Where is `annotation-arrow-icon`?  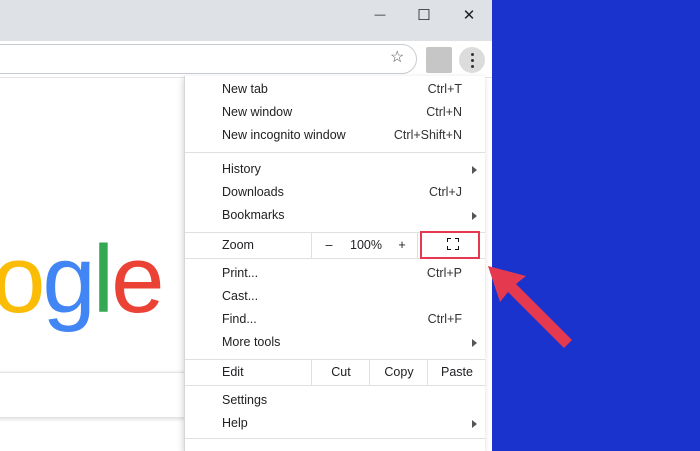
annotation-arrow-icon is located at coordinates (530, 307).